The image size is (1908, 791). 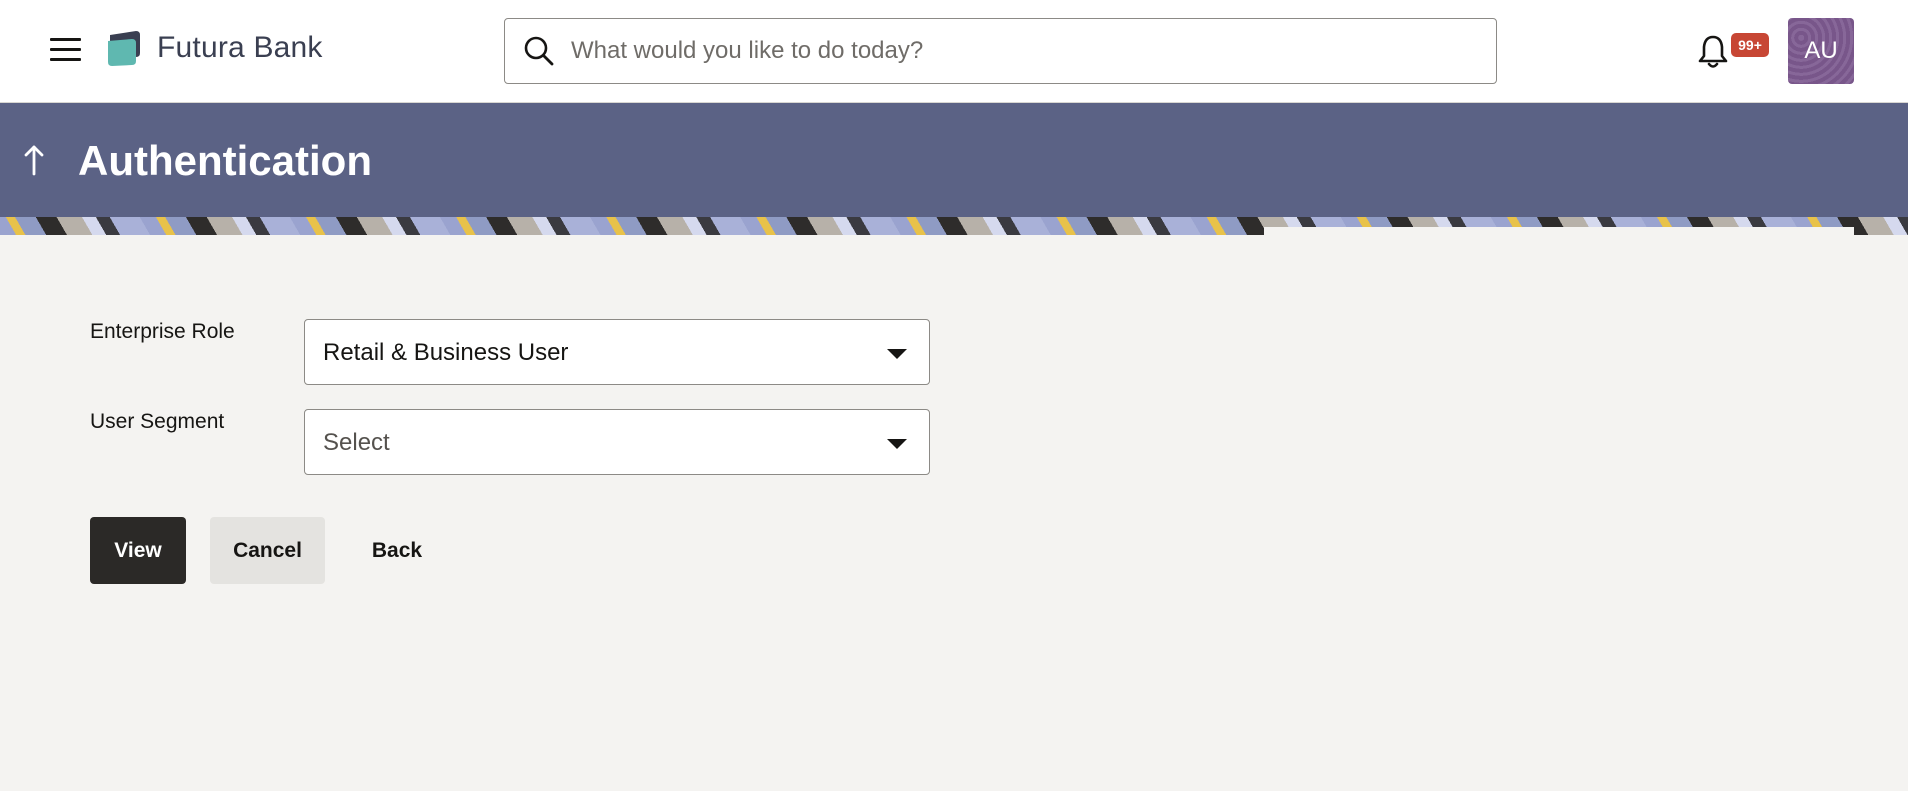 I want to click on bank-name: Futura Bank, so click(x=240, y=48).